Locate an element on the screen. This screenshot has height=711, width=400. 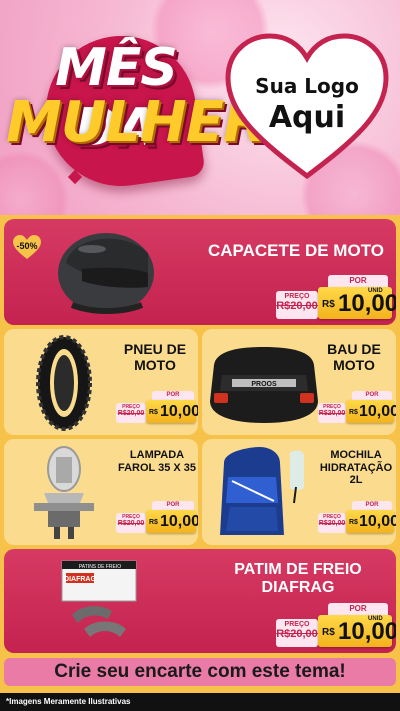
product-name: PATIM DE FREIO DIAFRAG is located at coordinates (298, 579).